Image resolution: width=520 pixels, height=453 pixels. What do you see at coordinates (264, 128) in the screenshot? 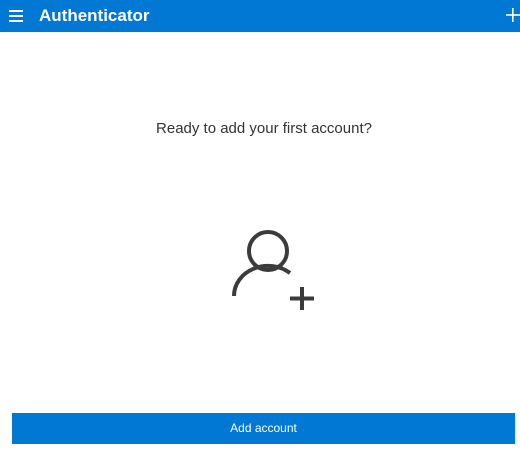
I see `empty-state-prompt: Ready to add your first account?` at bounding box center [264, 128].